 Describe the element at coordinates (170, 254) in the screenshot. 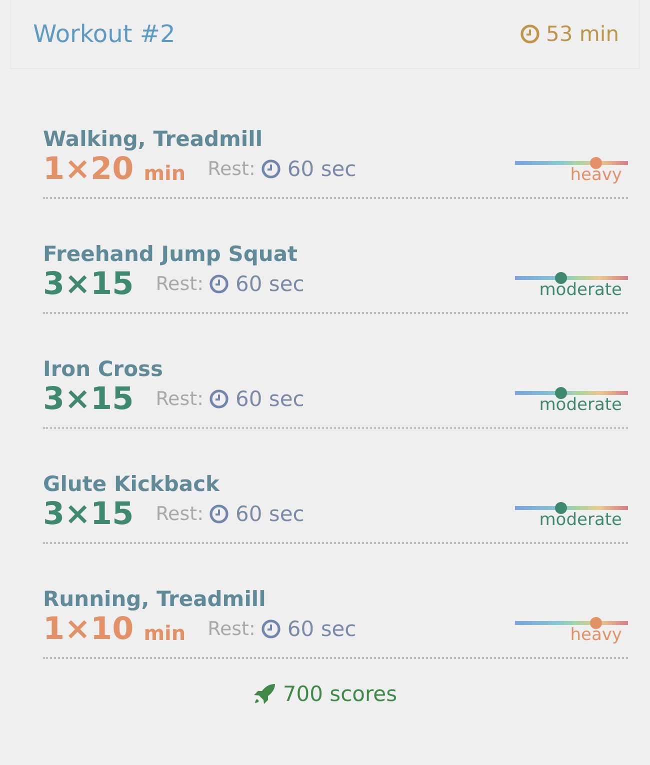

I see `exercise-name: Freehand Jump Squat` at that location.